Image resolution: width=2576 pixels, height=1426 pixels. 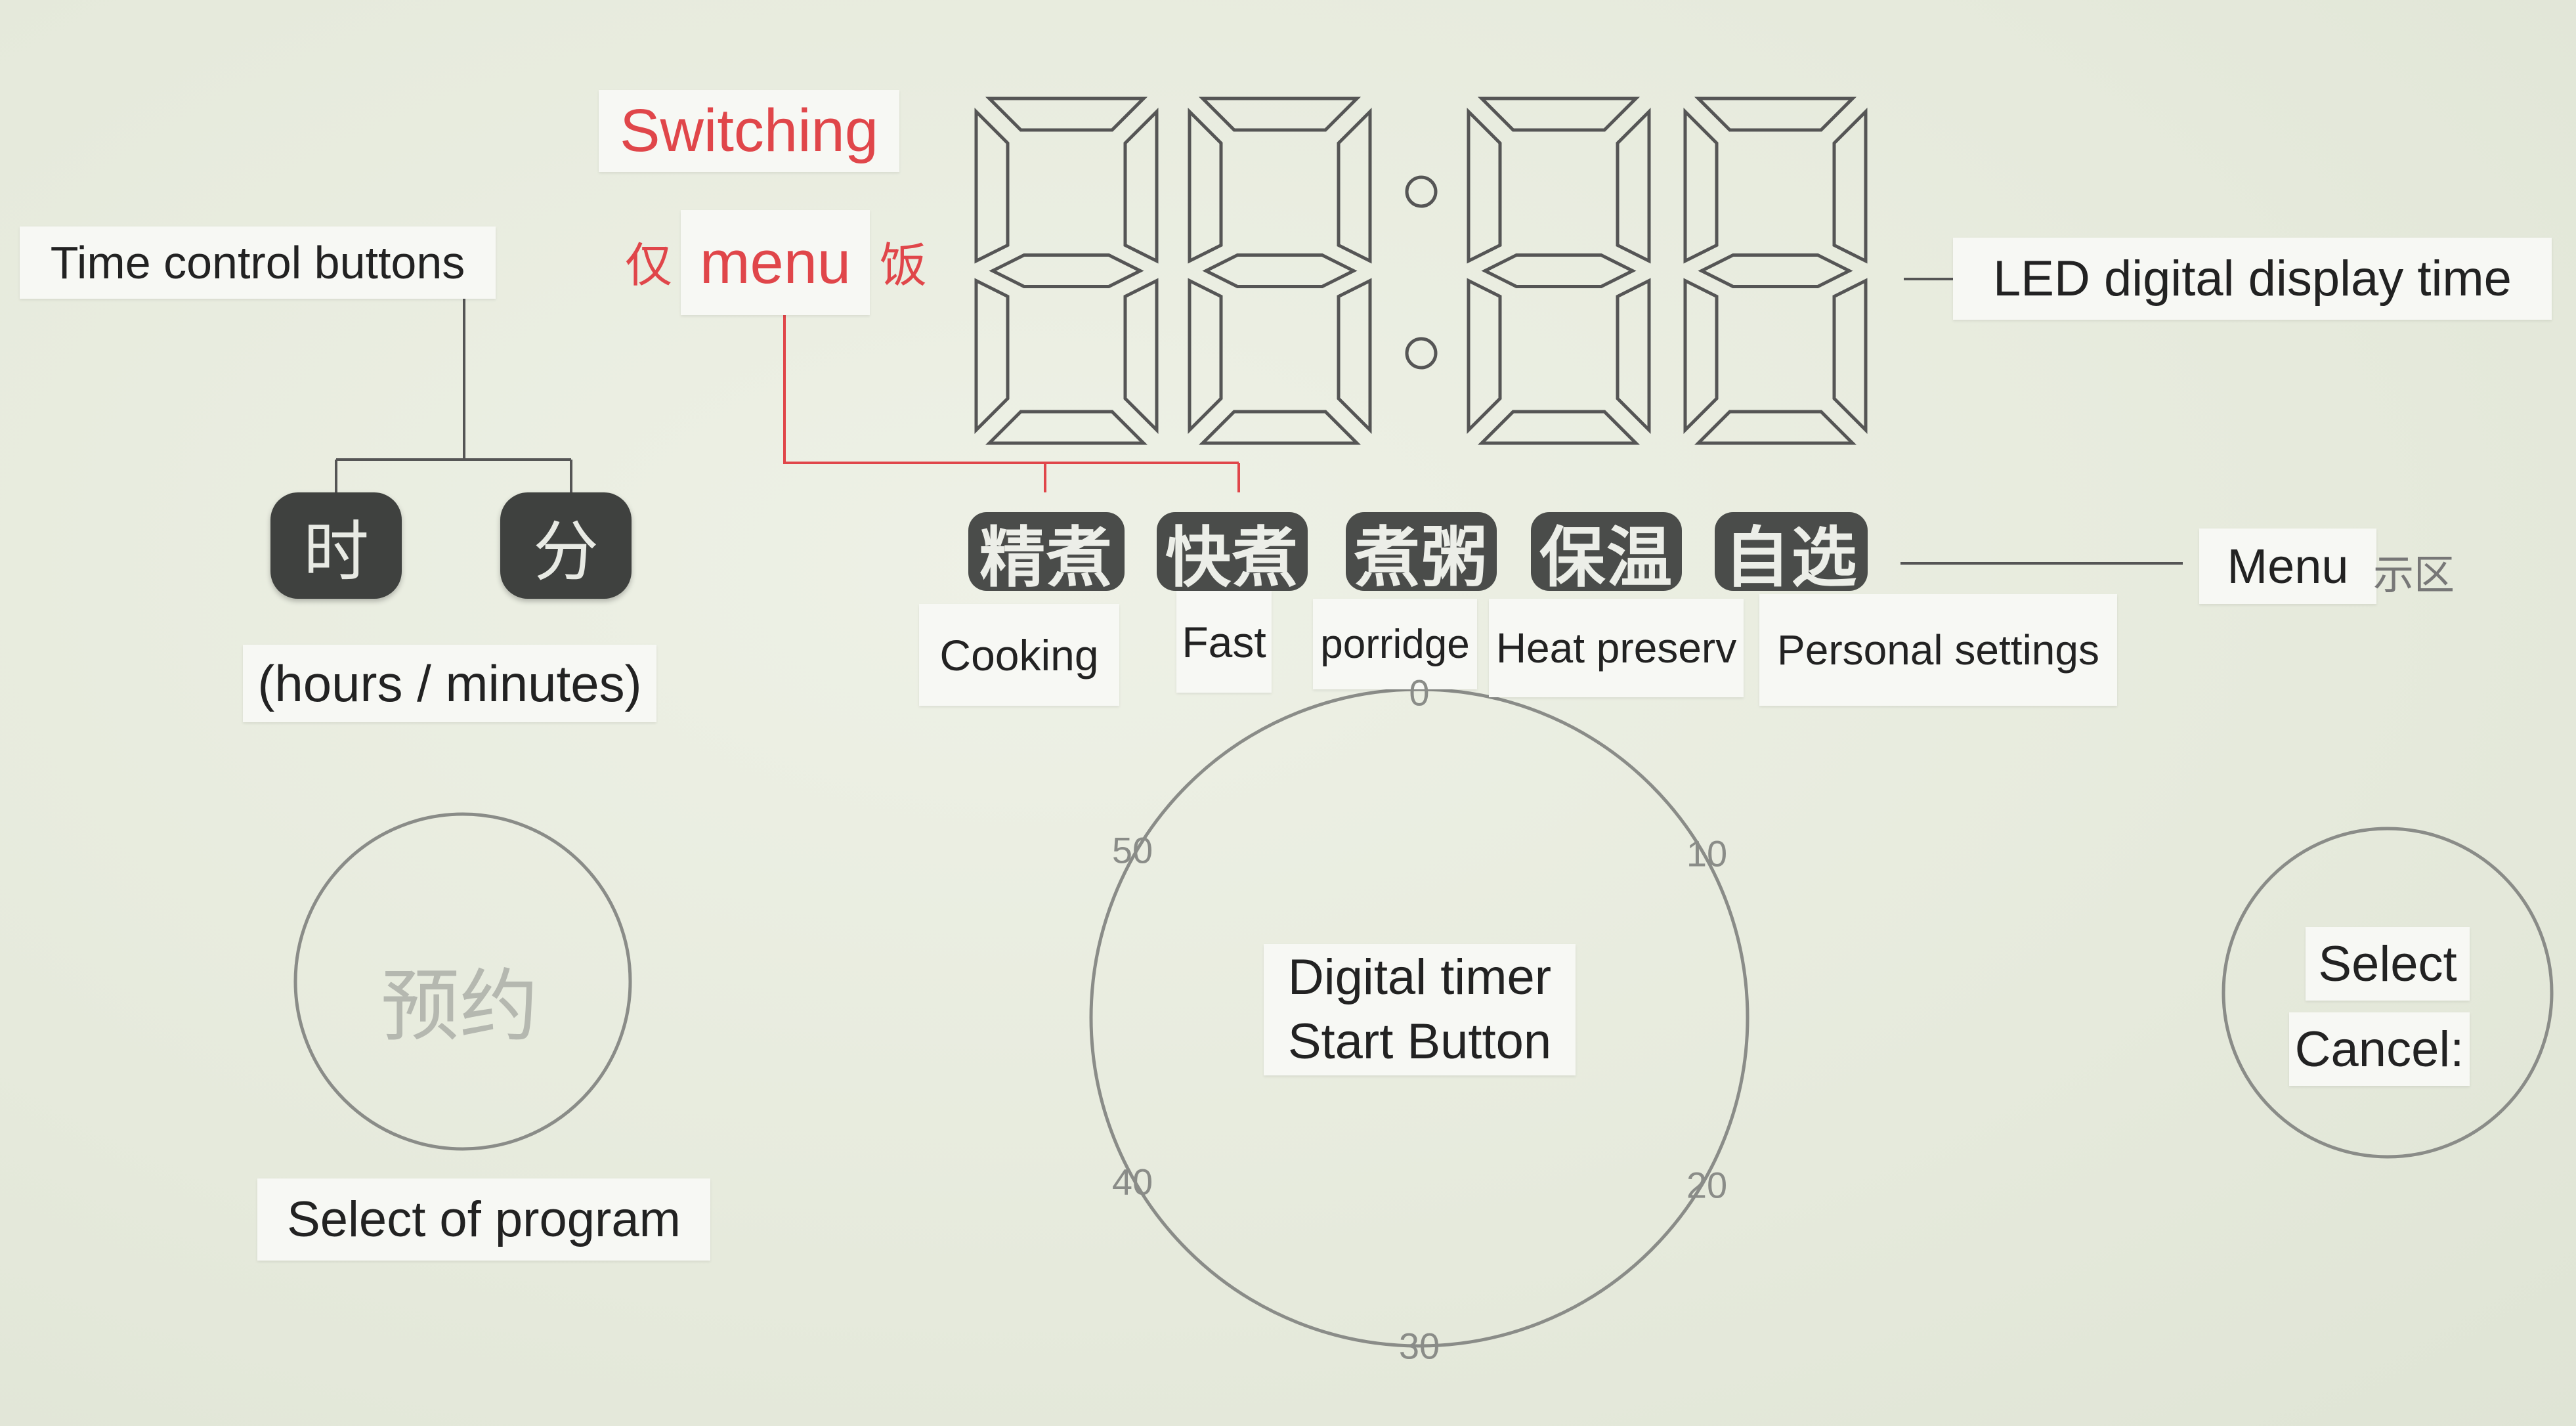 I want to click on menu-switch-label: menu, so click(x=775, y=262).